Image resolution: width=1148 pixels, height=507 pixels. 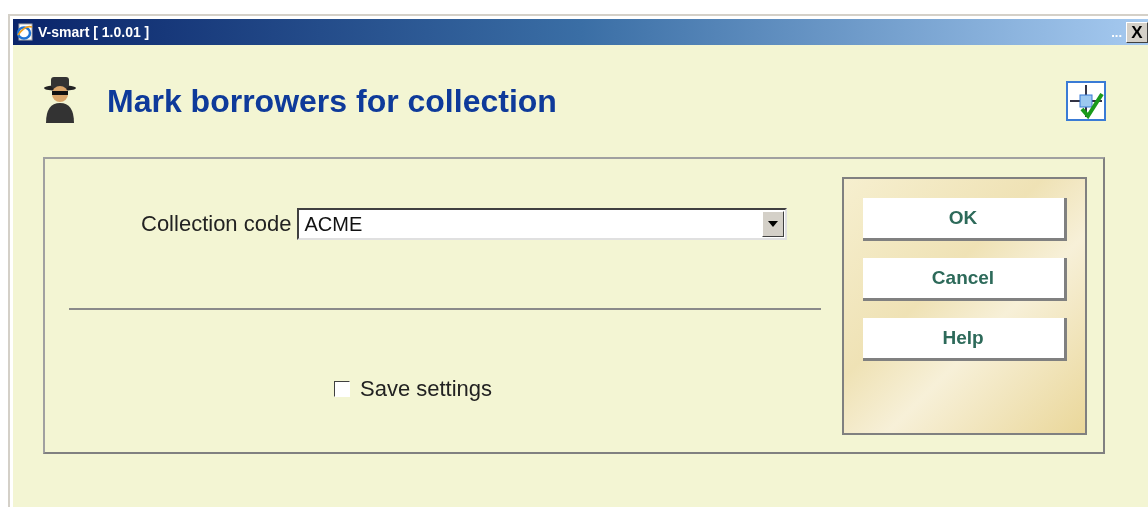 I want to click on agent-figure-icon, so click(x=60, y=101).